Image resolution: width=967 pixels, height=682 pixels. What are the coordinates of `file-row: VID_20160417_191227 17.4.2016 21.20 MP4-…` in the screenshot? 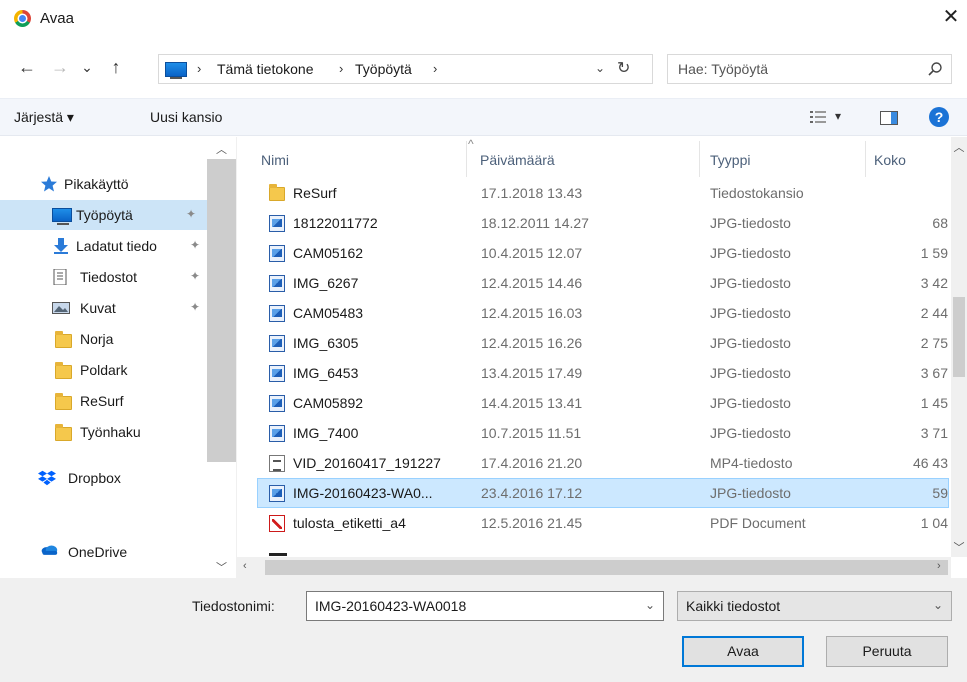 It's located at (603, 463).